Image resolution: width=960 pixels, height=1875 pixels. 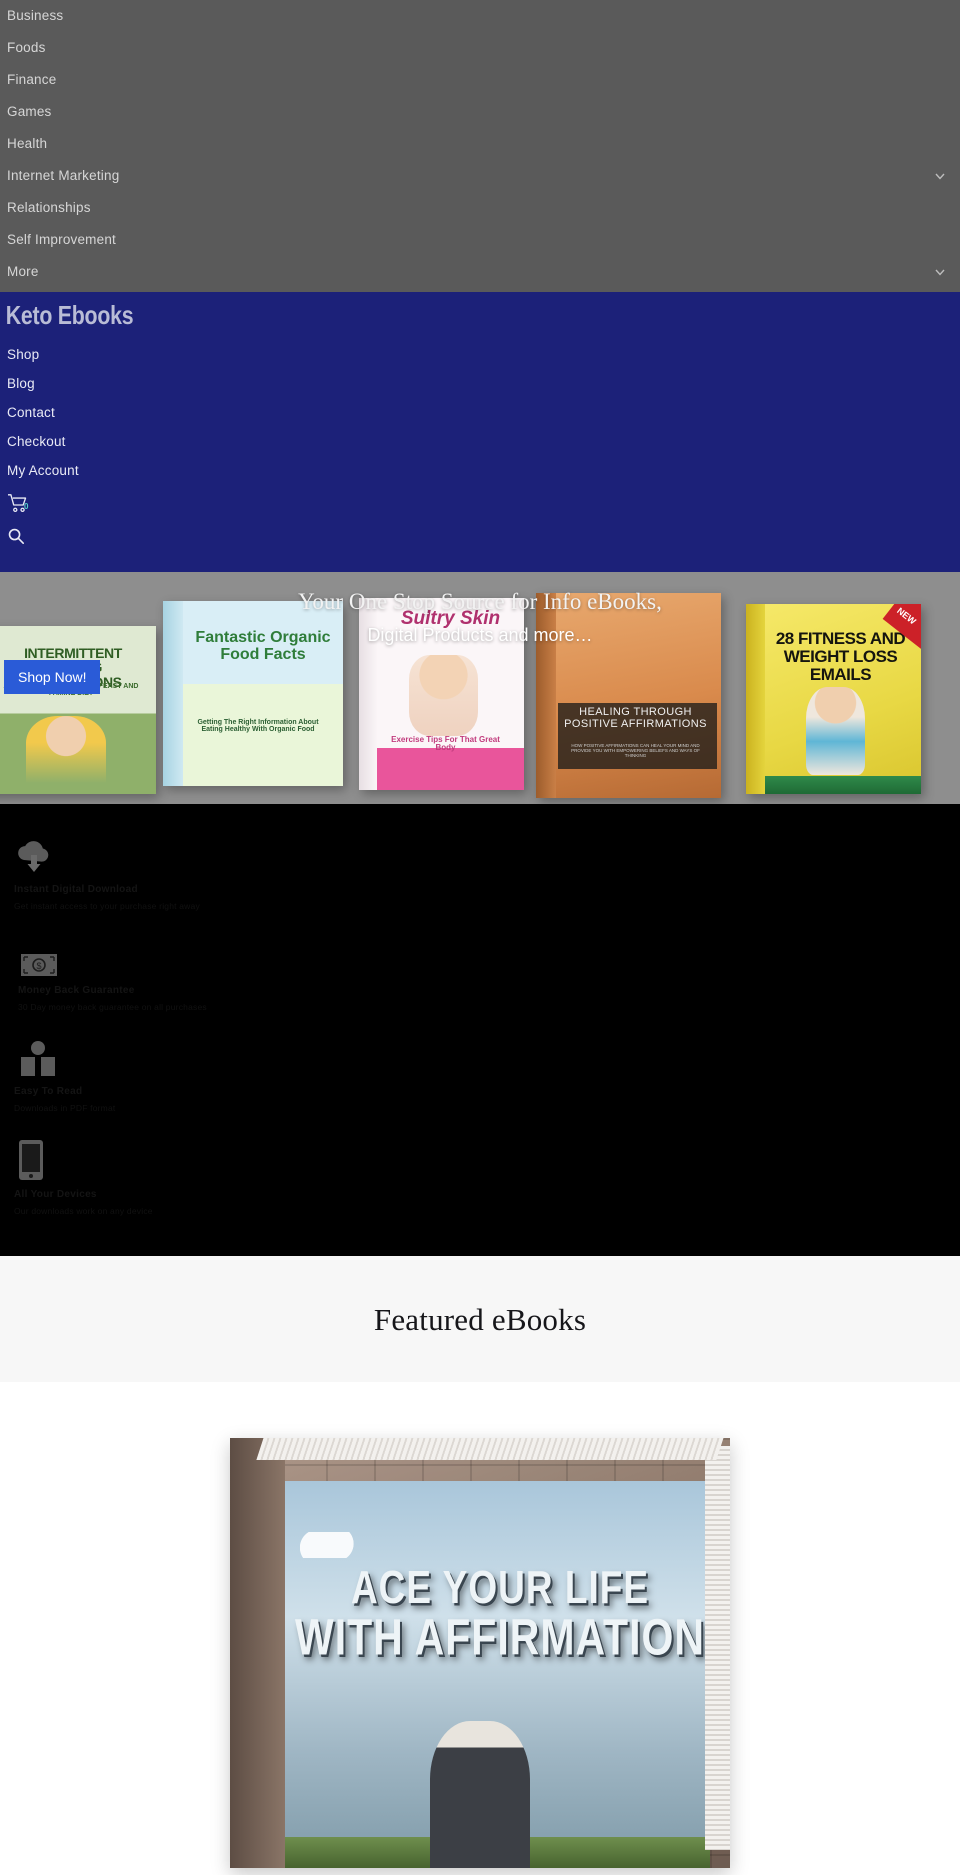 I want to click on featured-section: Featured eBooks, so click(x=480, y=1318).